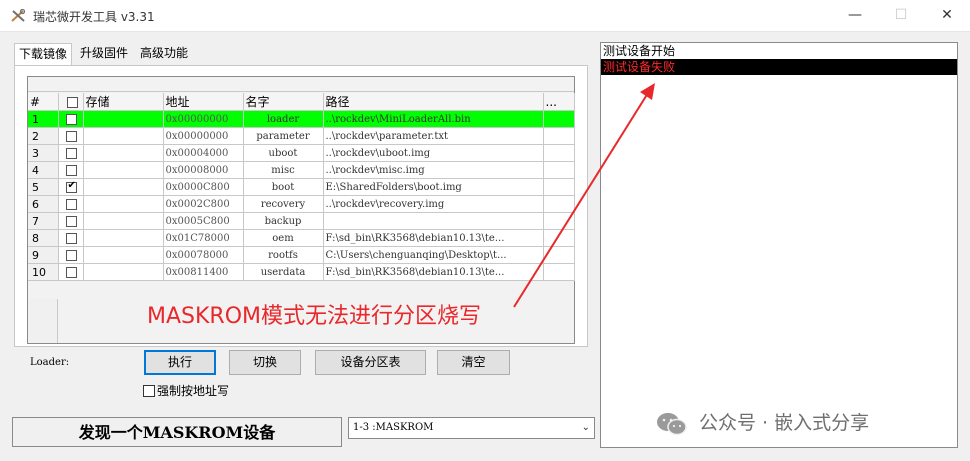 Image resolution: width=970 pixels, height=461 pixels. I want to click on row-index-gutter, so click(43, 321).